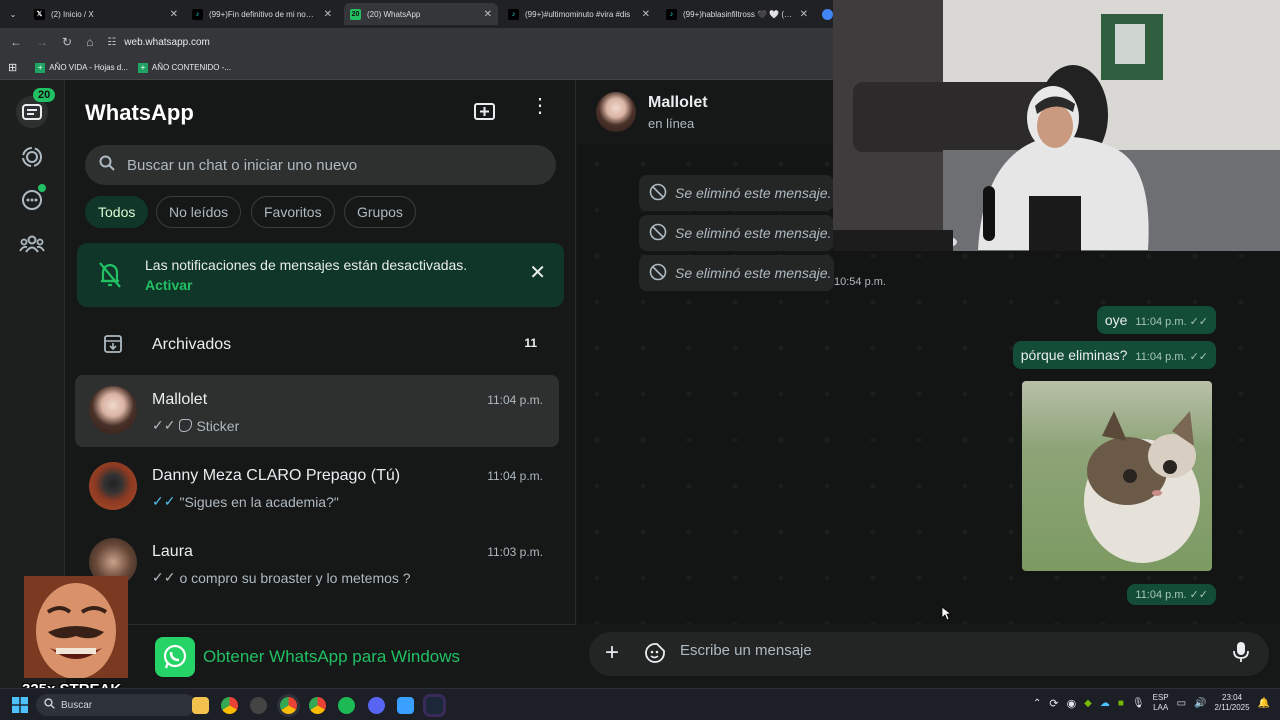 This screenshot has height=720, width=1280. What do you see at coordinates (1088, 703) in the screenshot?
I see `nvidia-icon: ◆` at bounding box center [1088, 703].